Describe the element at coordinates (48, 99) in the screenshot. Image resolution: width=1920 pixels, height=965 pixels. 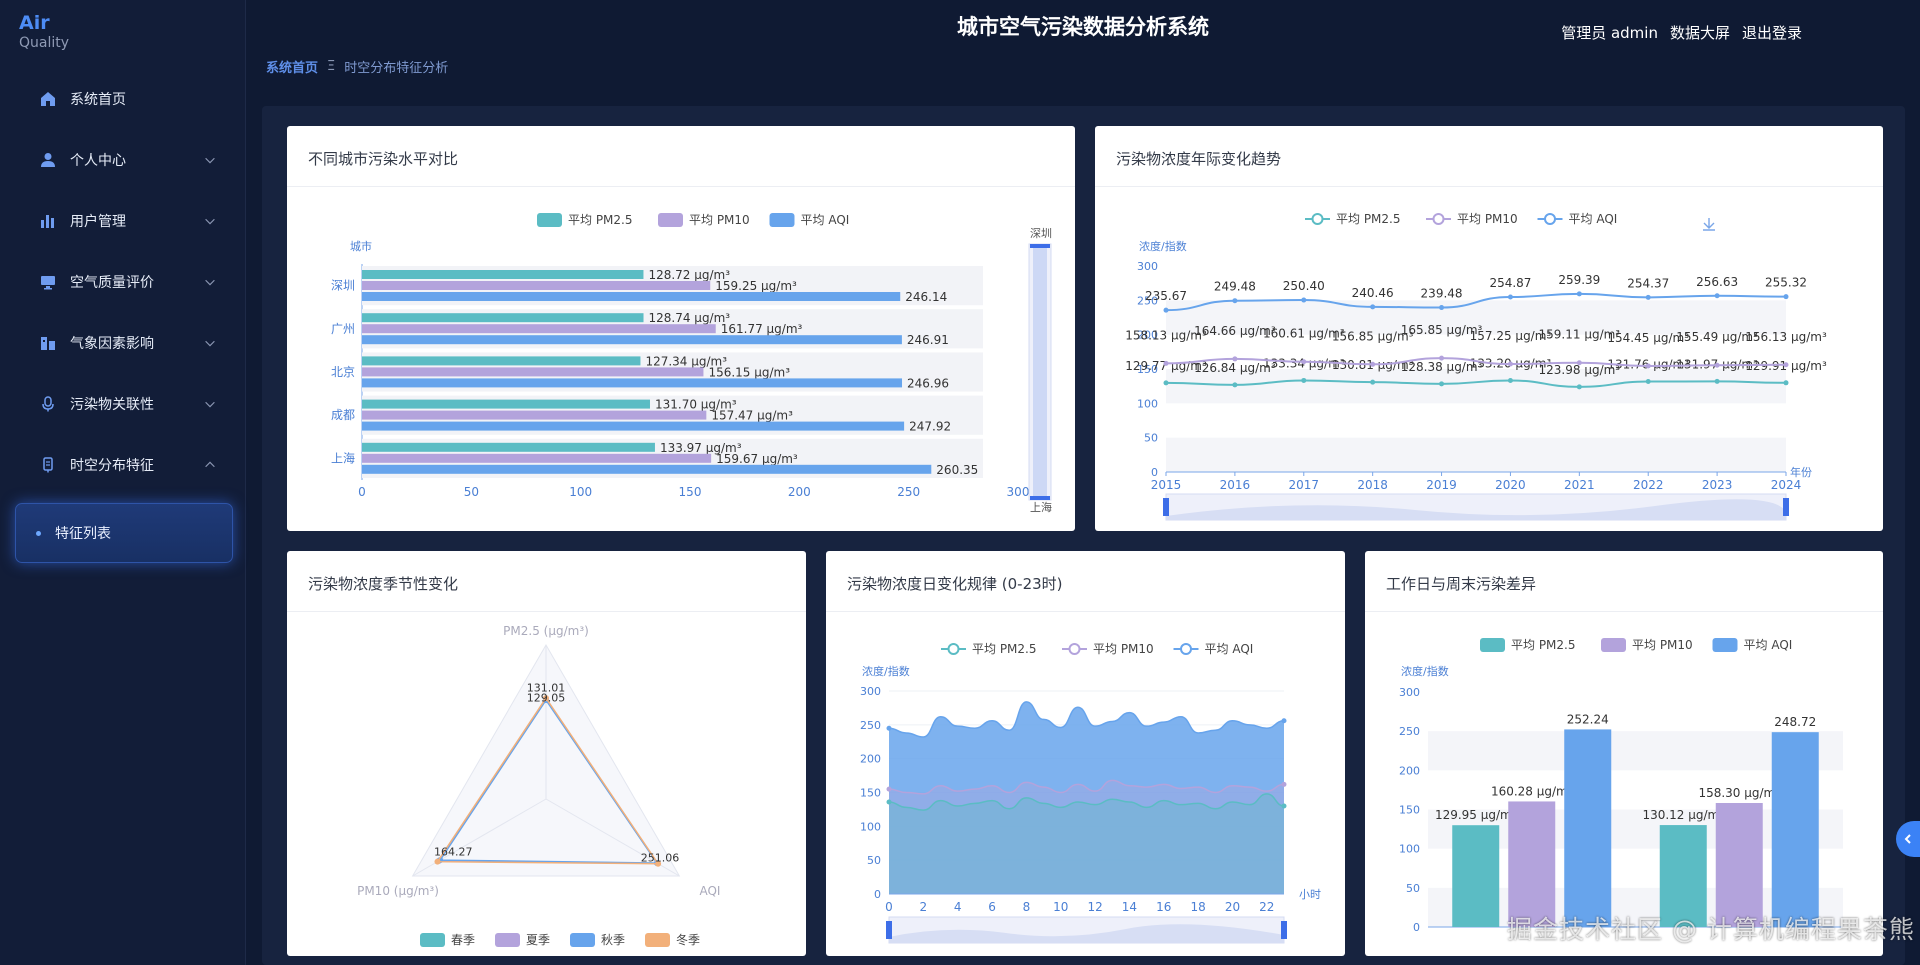
I see `home-icon` at that location.